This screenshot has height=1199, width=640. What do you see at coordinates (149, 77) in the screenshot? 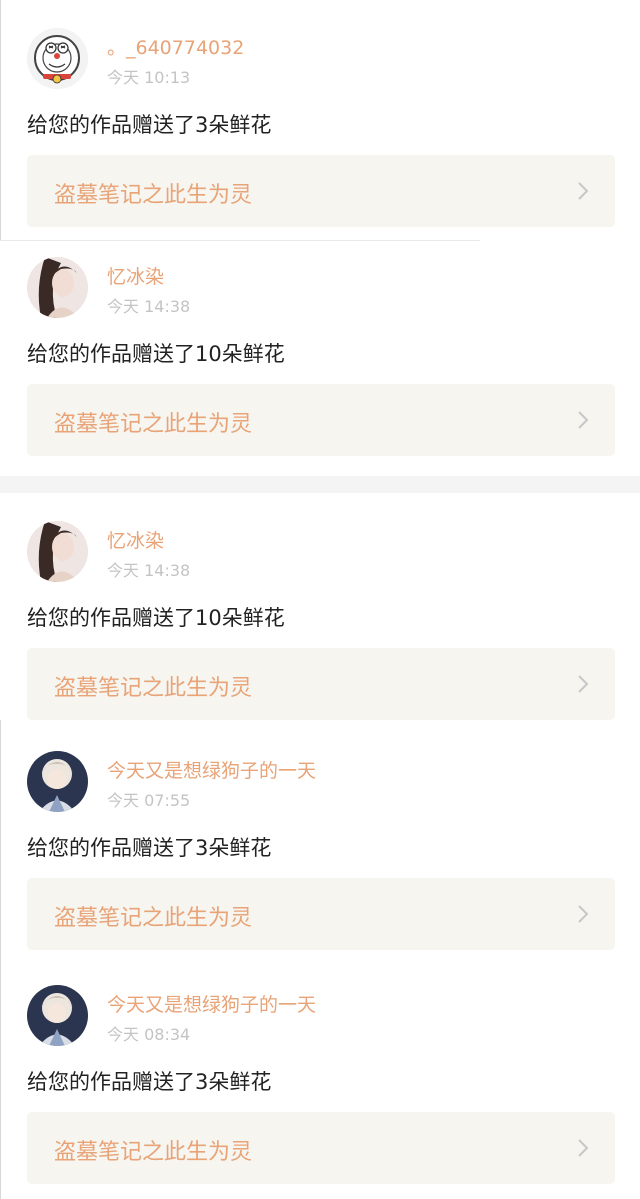
I see `timestamp: 今天 10:13` at bounding box center [149, 77].